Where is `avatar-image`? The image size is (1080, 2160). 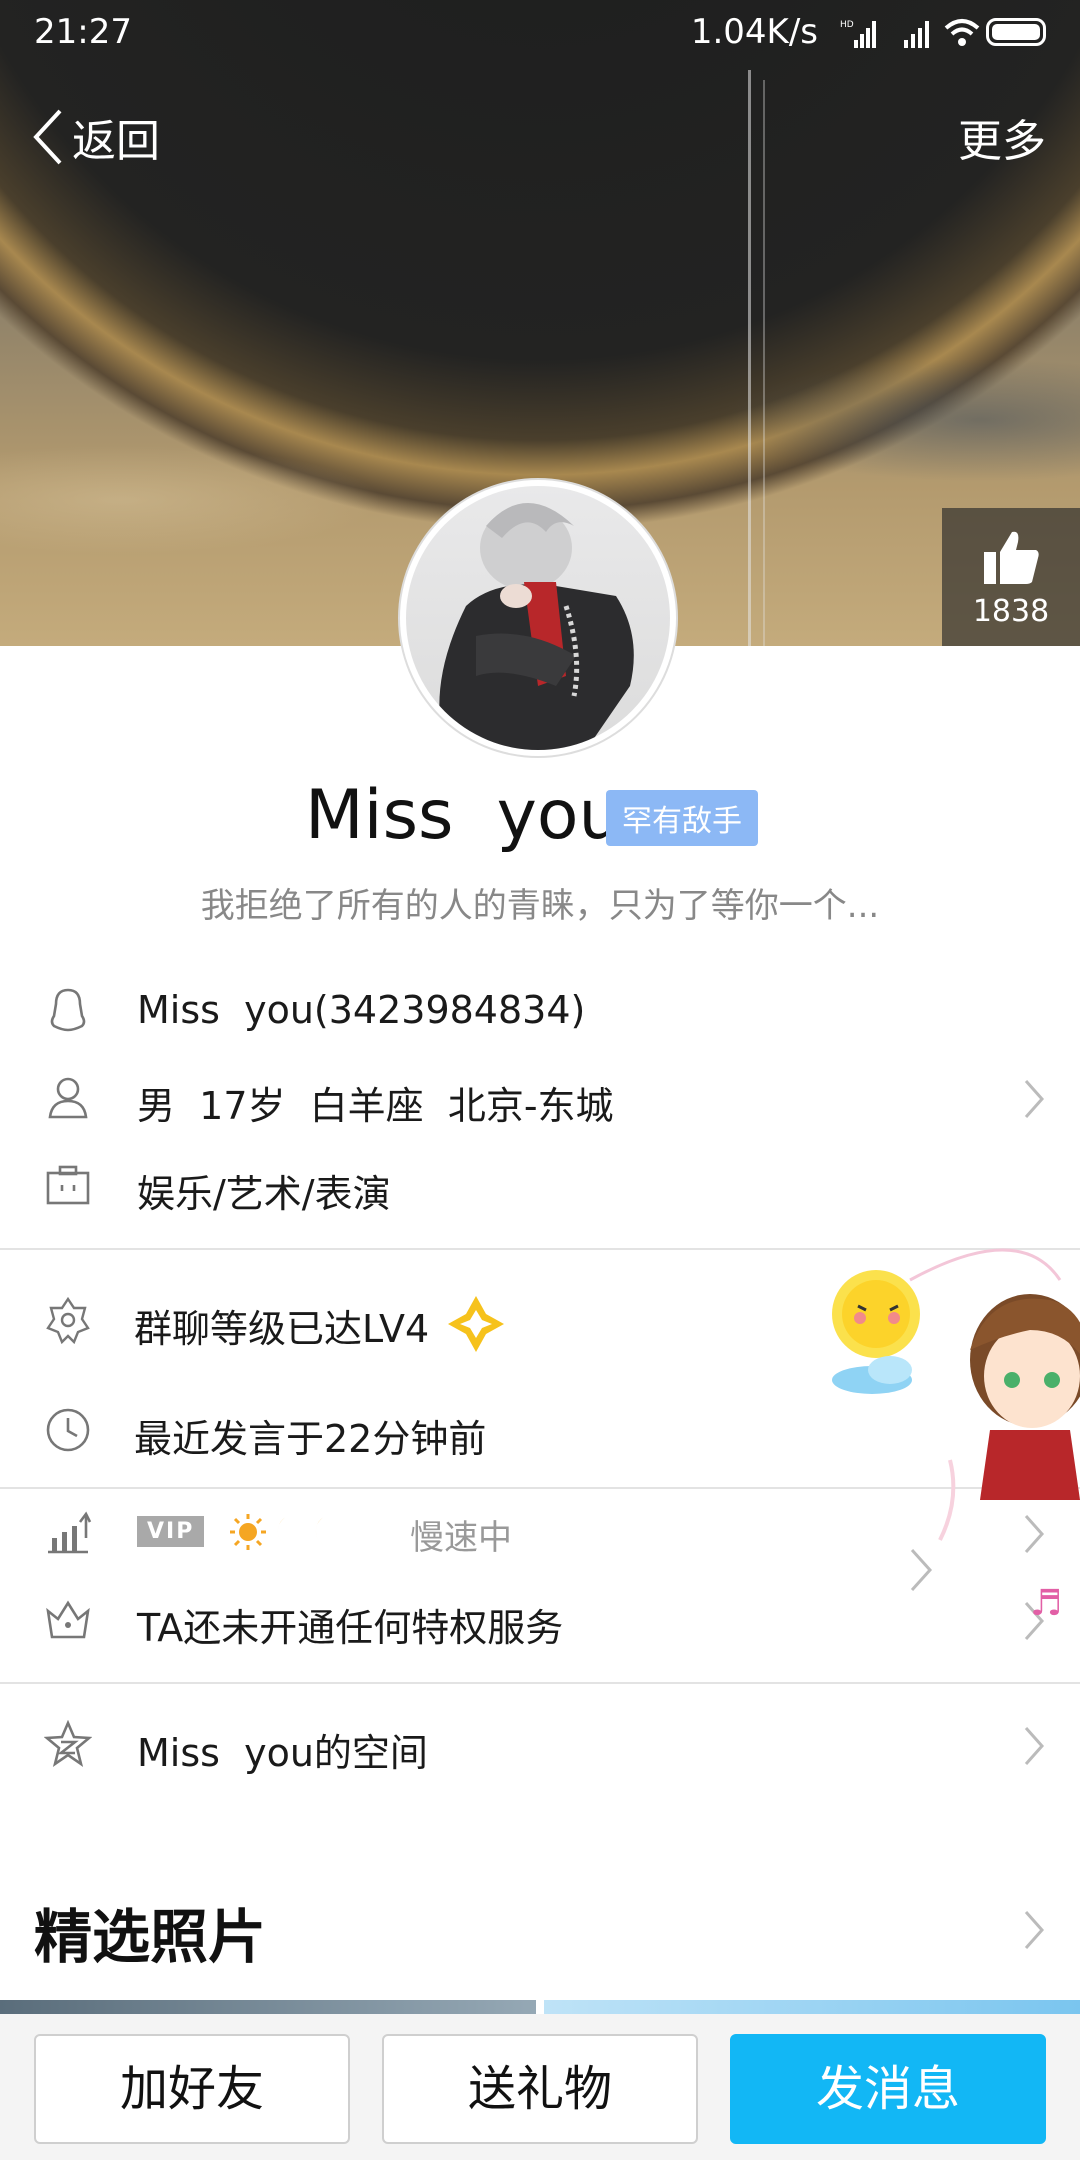 avatar-image is located at coordinates (538, 618).